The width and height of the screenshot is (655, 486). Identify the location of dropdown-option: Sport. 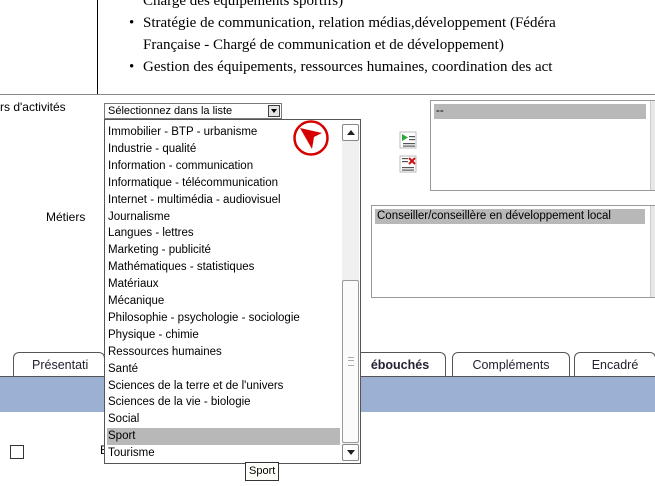
(223, 437).